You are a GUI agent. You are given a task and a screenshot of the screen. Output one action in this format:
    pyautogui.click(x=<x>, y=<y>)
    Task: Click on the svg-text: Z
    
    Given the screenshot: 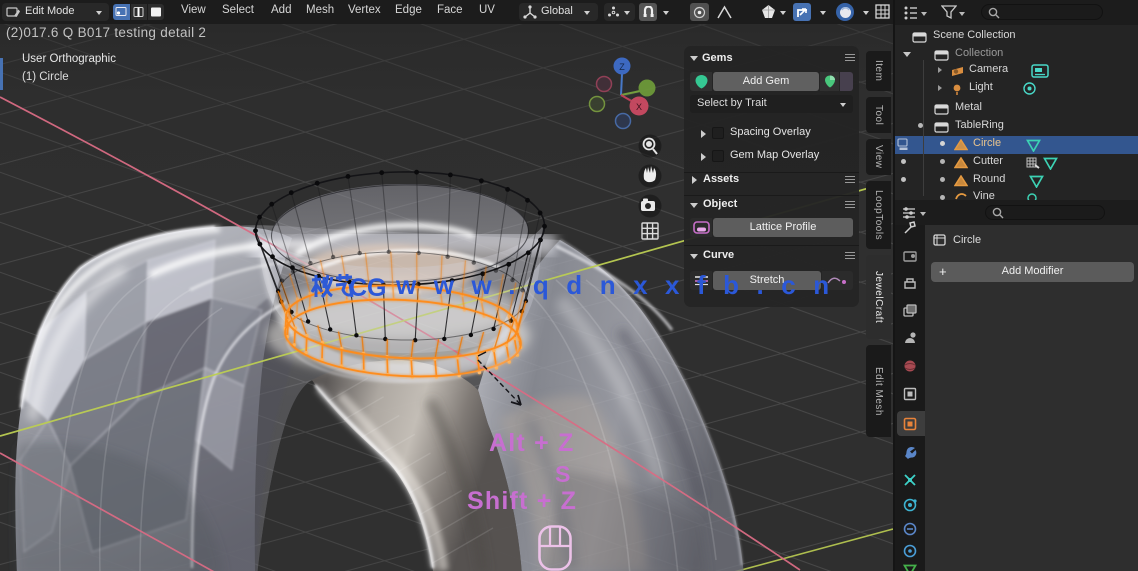 What is the action you would take?
    pyautogui.click(x=622, y=67)
    